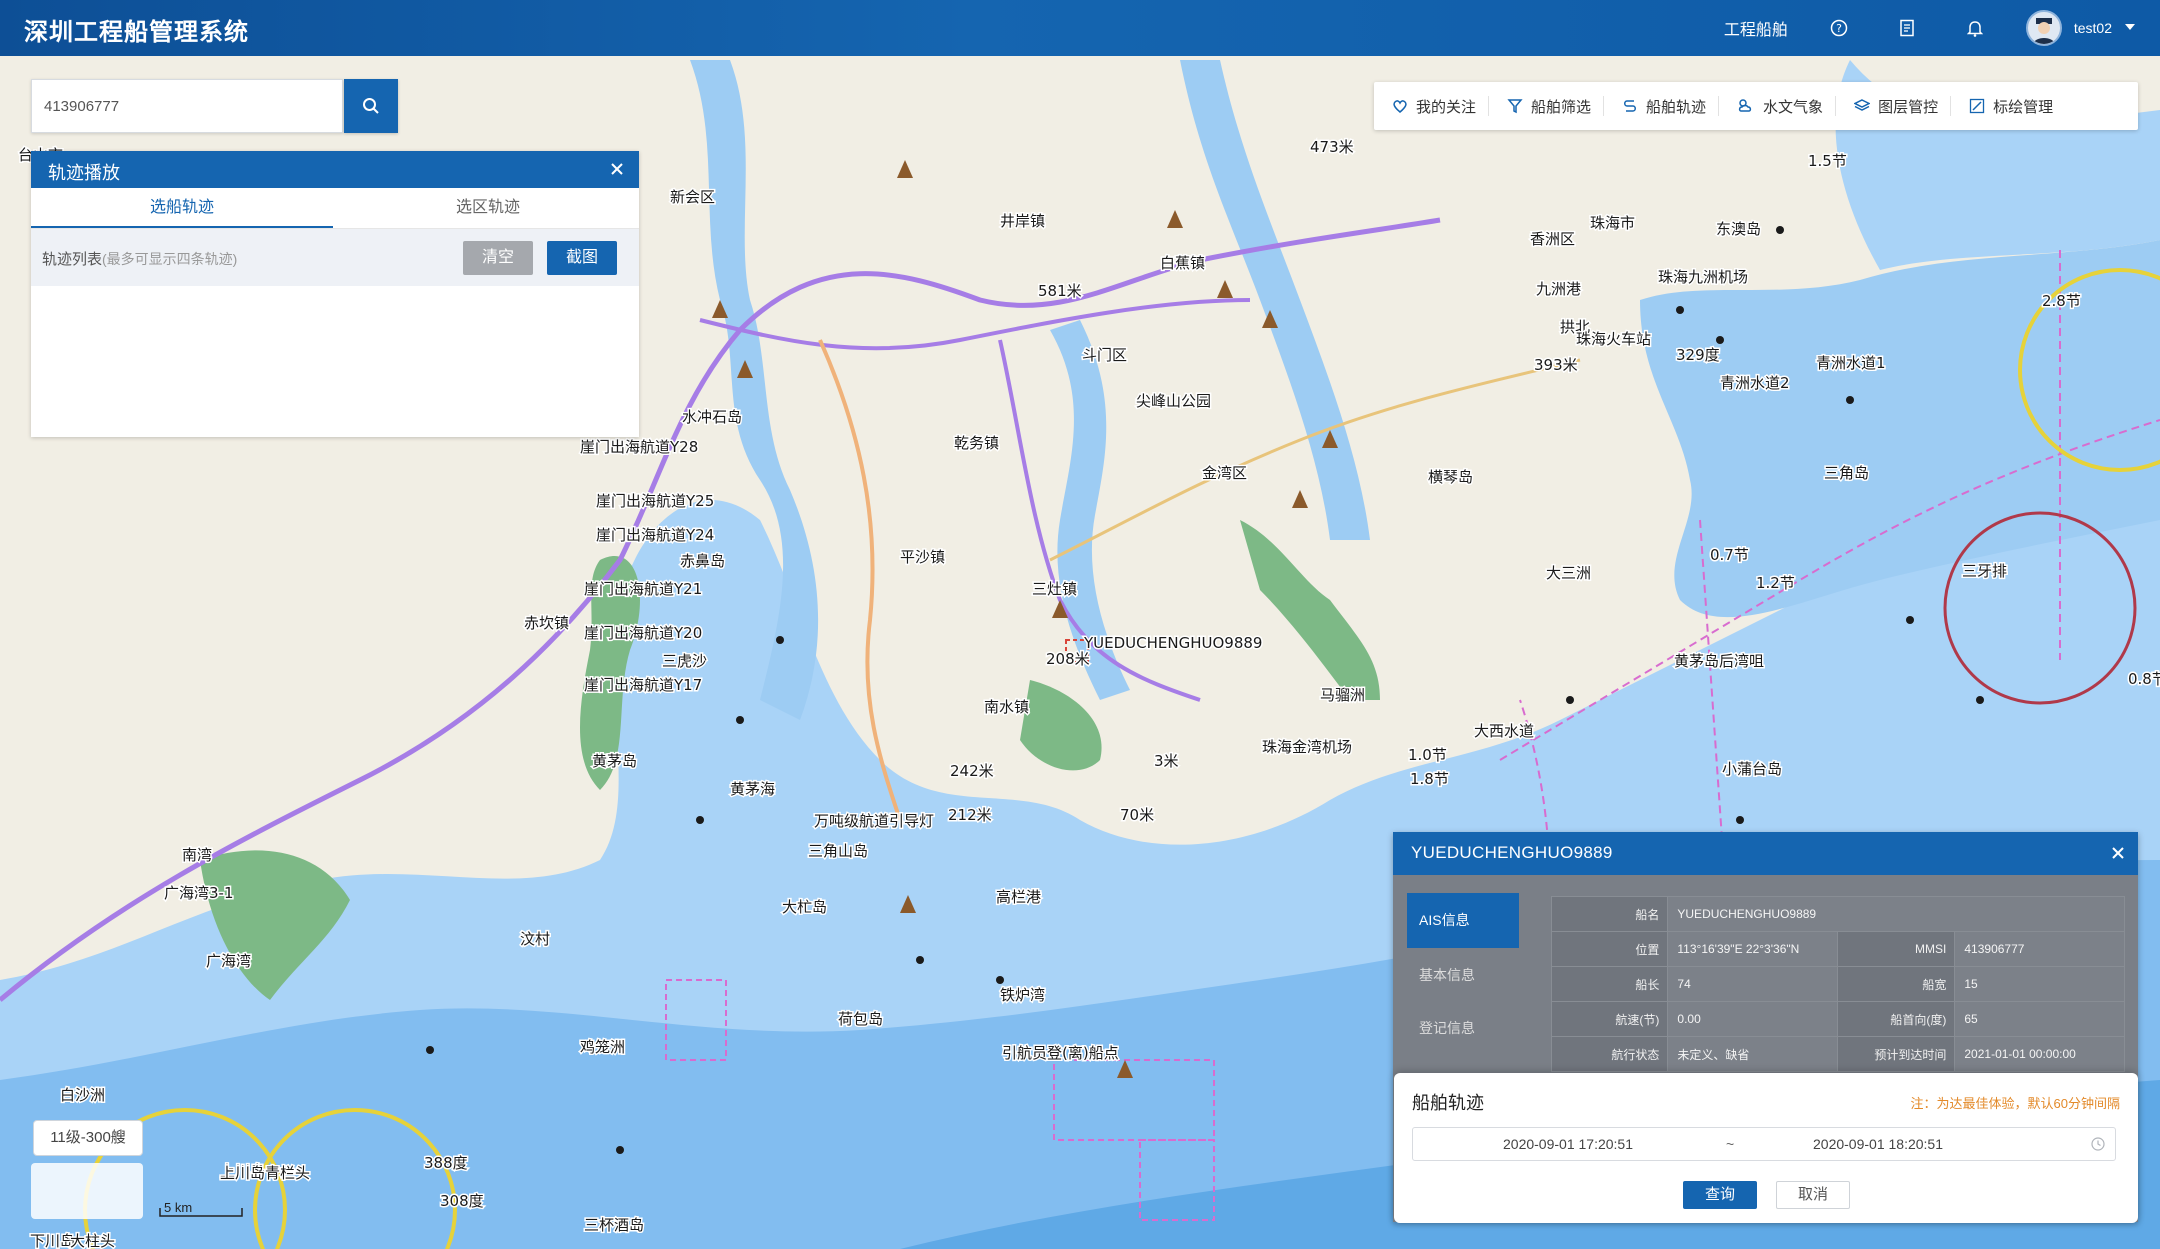 The width and height of the screenshot is (2160, 1249). I want to click on toolbar-label: 标绘管理, so click(2023, 107).